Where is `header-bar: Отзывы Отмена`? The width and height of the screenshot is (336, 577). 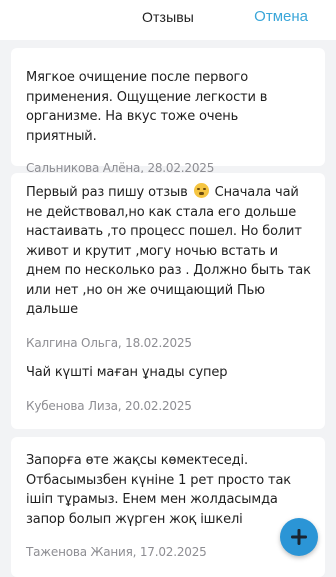 header-bar: Отзывы Отмена is located at coordinates (168, 20).